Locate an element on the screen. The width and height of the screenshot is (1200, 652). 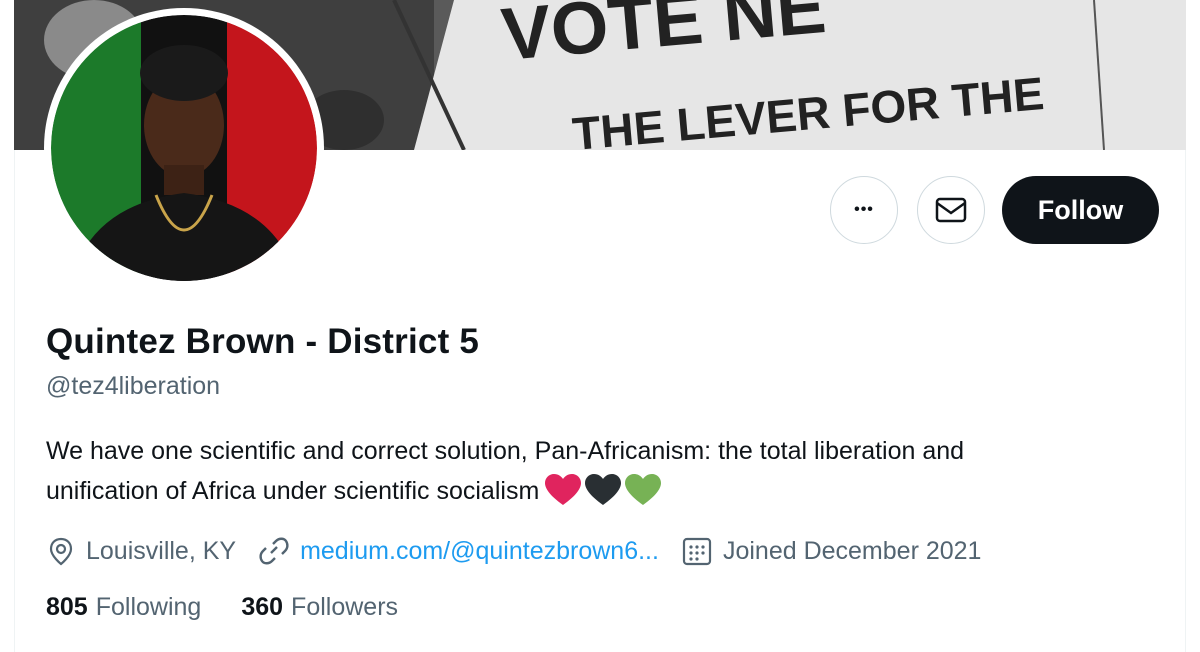
message-button is located at coordinates (951, 210).